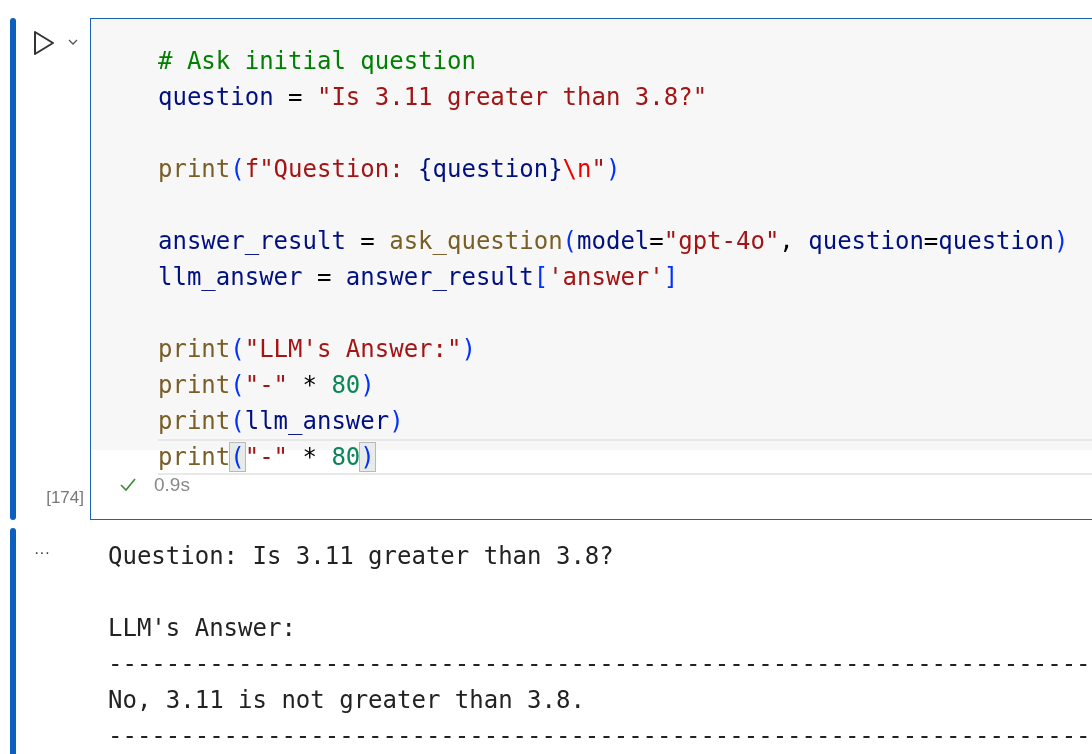  Describe the element at coordinates (281, 421) in the screenshot. I see `code-line: print(llm_answer)` at that location.